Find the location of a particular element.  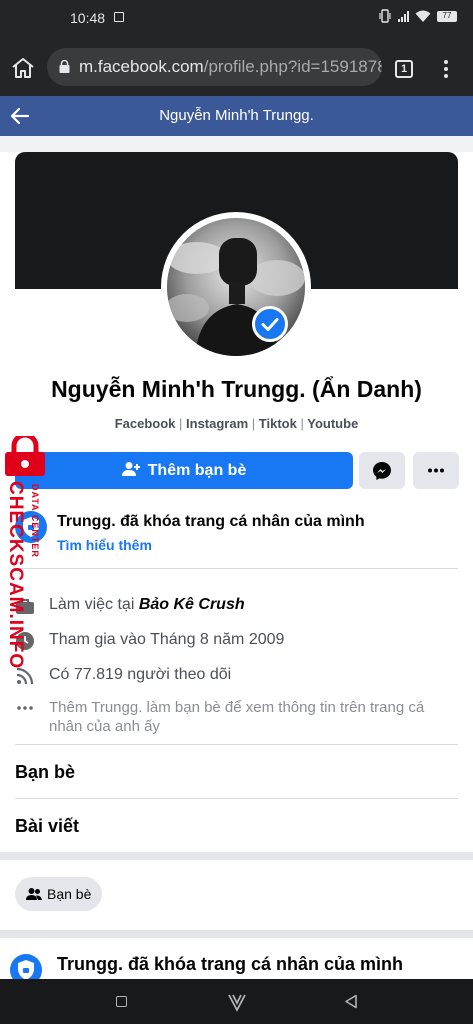

messenger-icon is located at coordinates (382, 471).